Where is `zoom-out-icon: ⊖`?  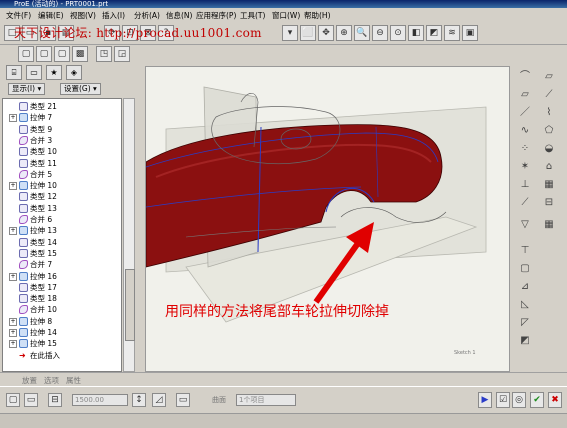
zoom-out-icon: ⊖ is located at coordinates (380, 33).